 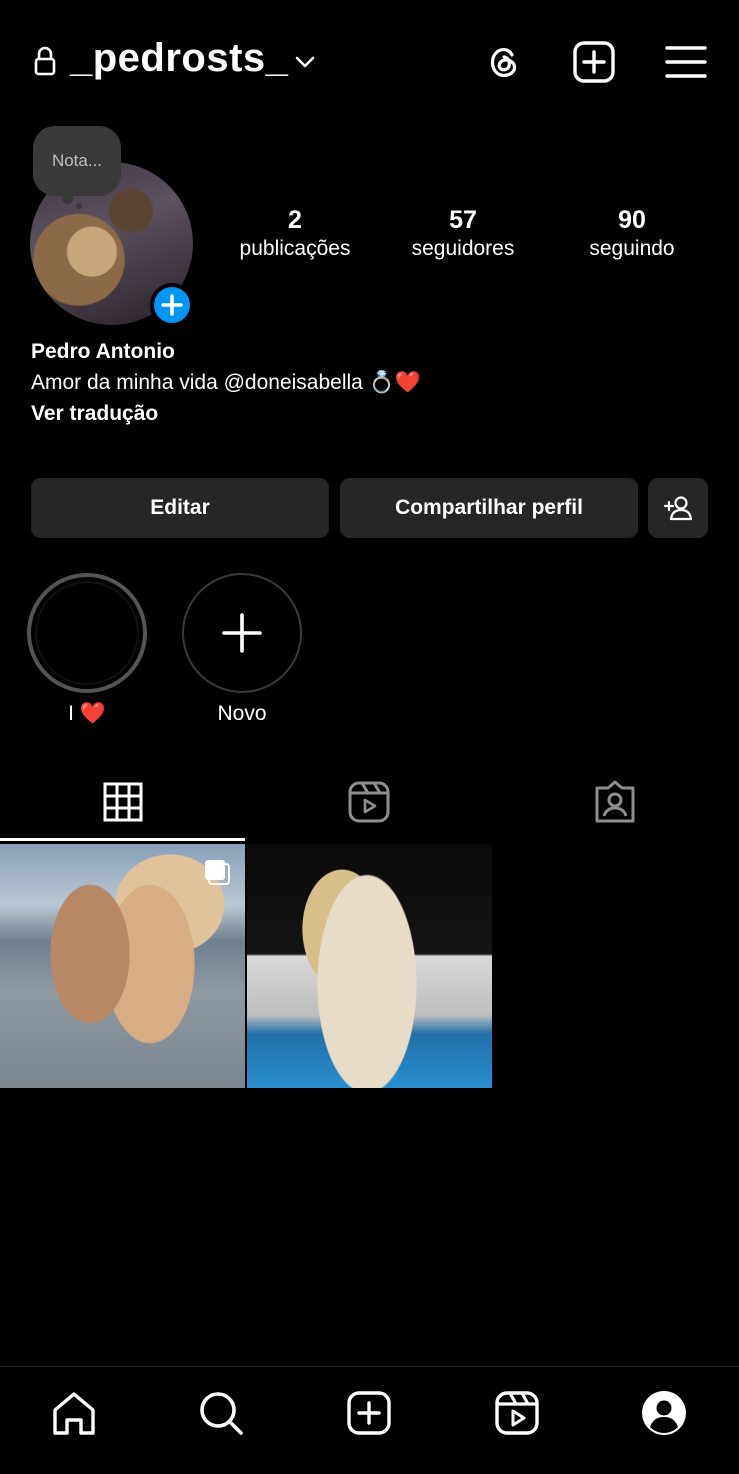 I want to click on profile-icon, so click(x=664, y=1413).